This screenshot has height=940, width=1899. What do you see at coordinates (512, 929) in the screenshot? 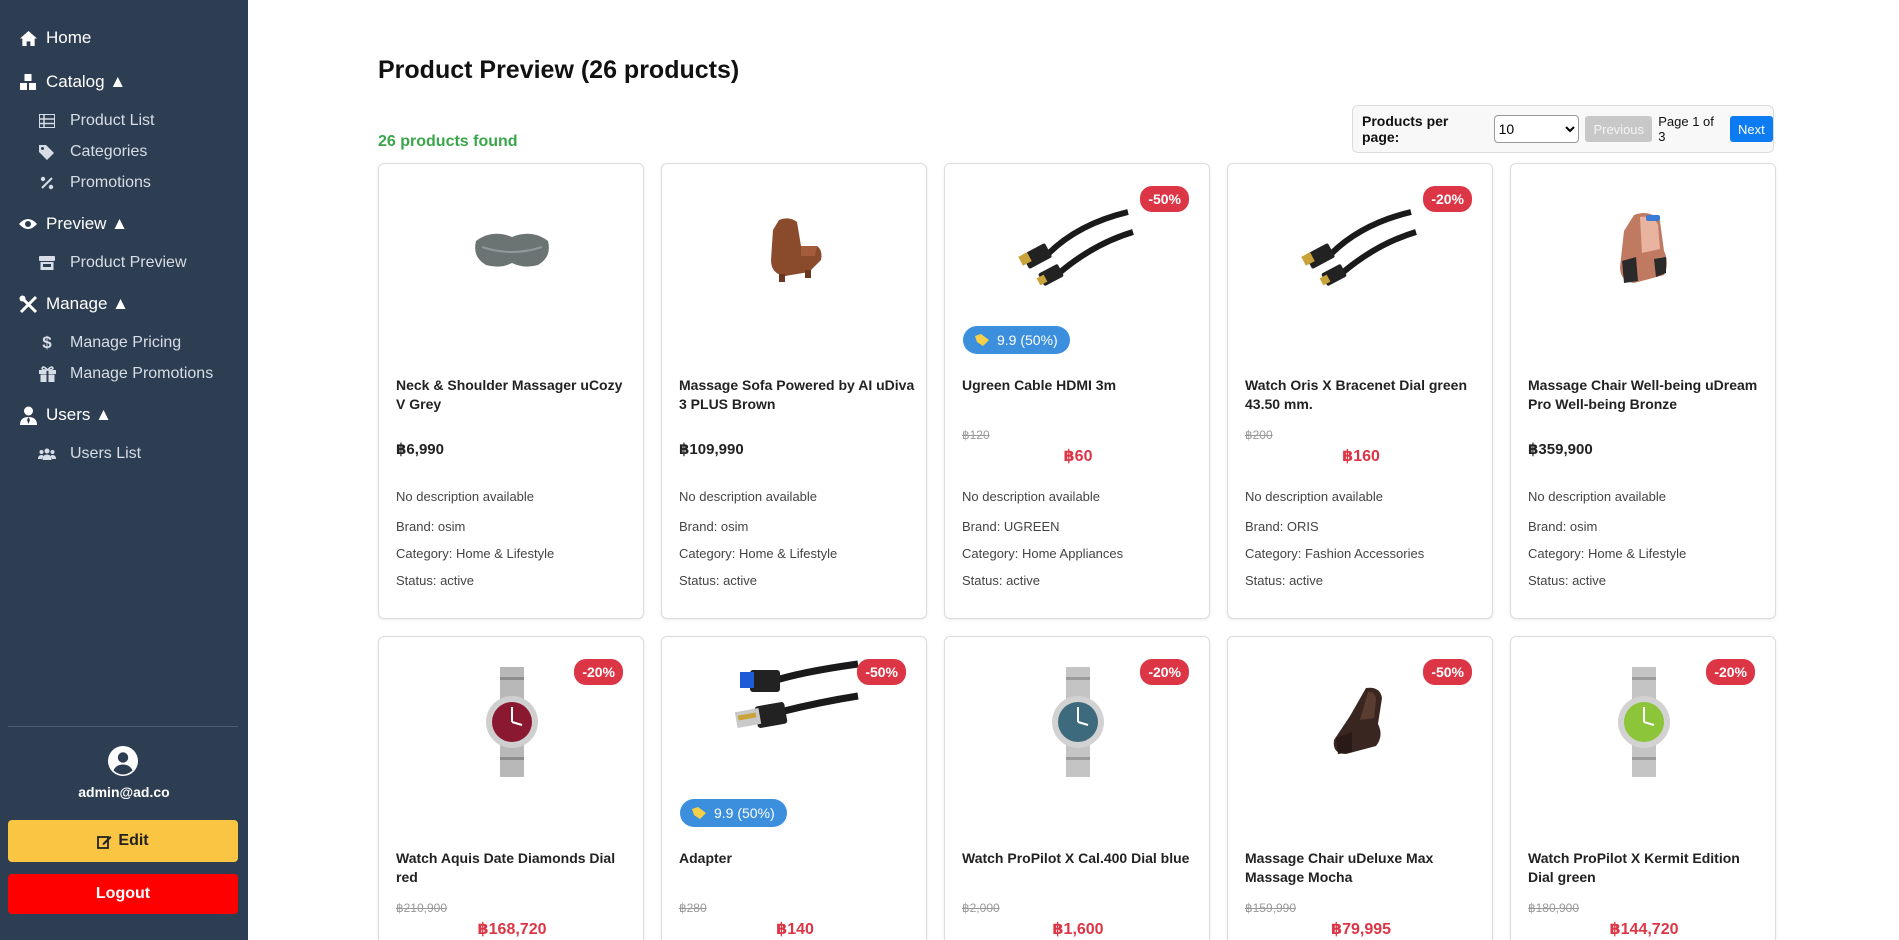
I see `product-sale-price: ฿168,720` at bounding box center [512, 929].